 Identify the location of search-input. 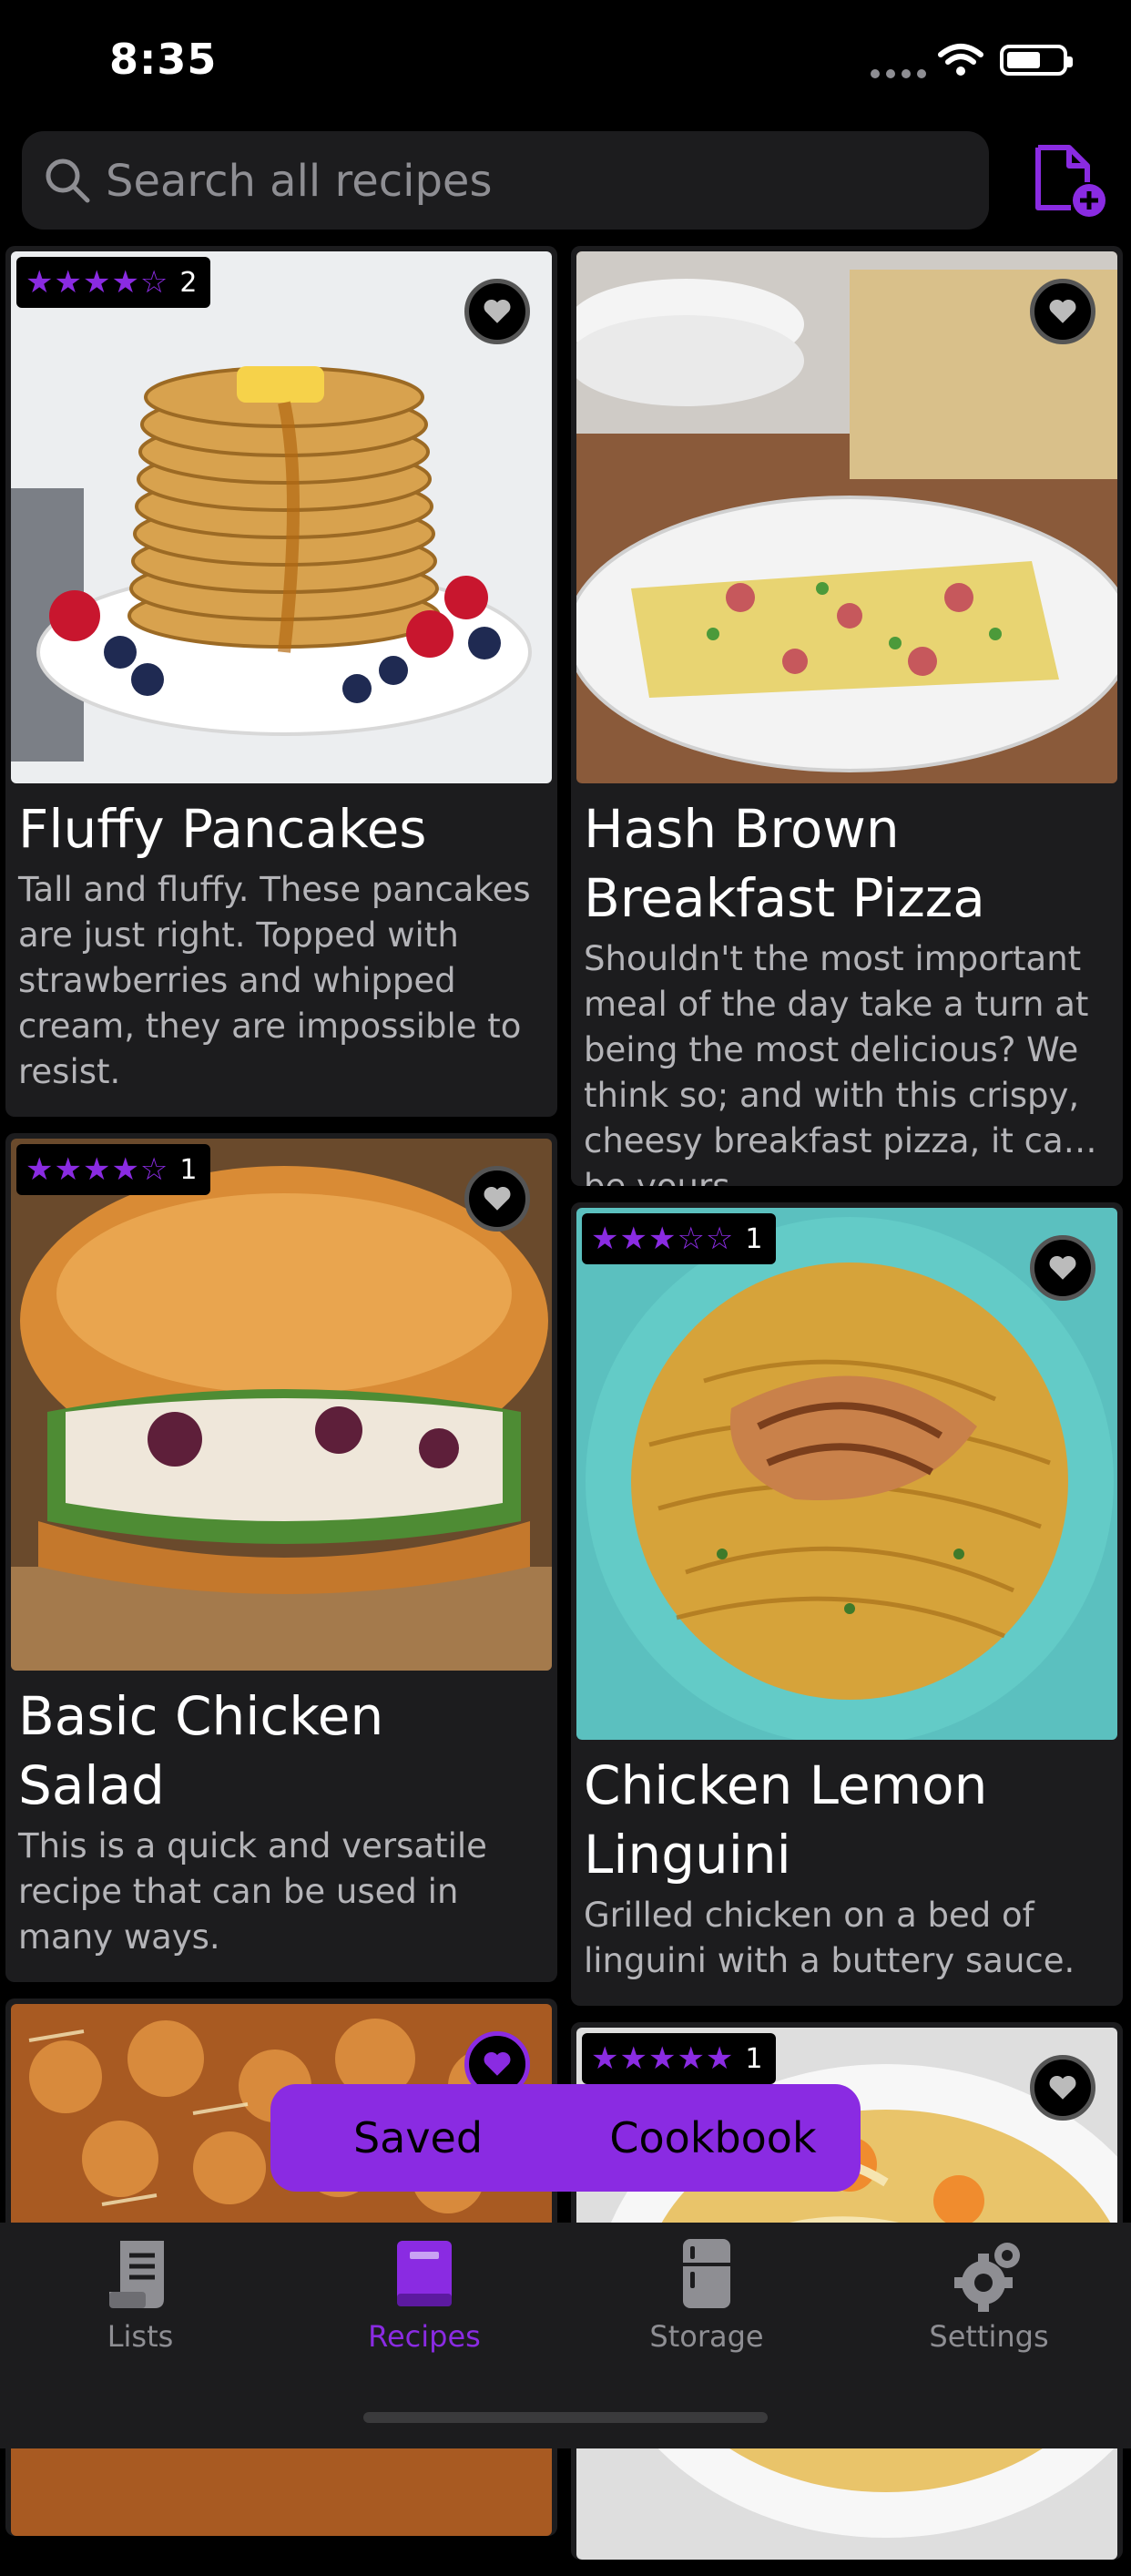
(534, 181).